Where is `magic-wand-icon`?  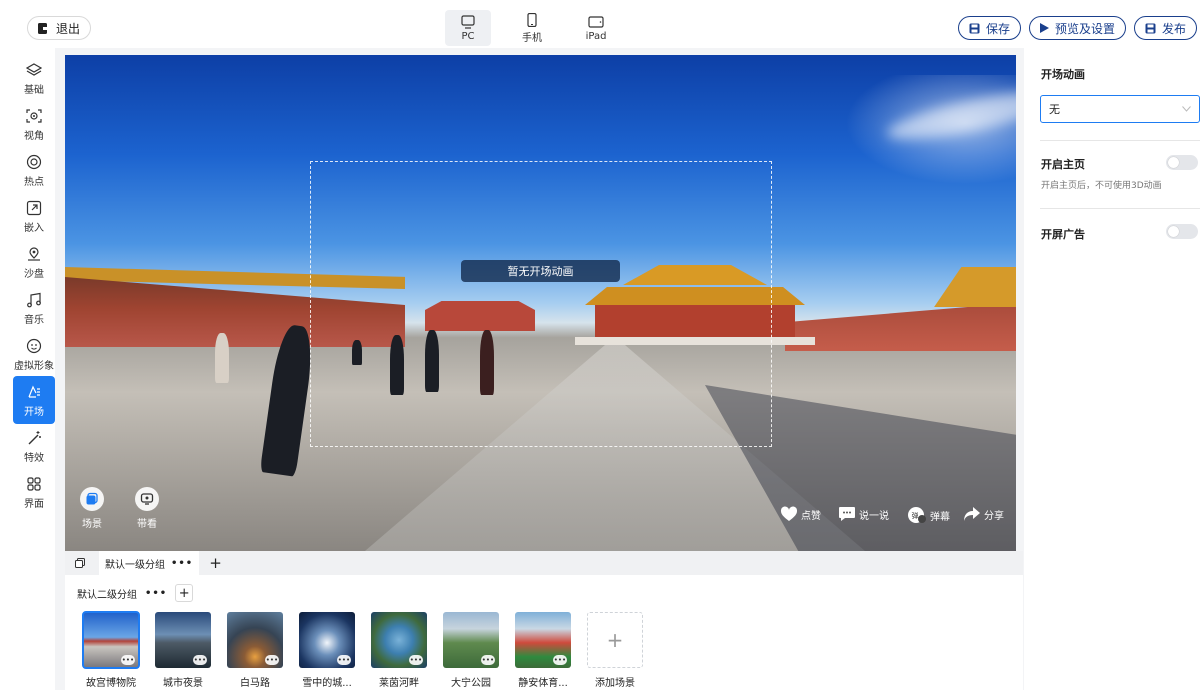 magic-wand-icon is located at coordinates (34, 438).